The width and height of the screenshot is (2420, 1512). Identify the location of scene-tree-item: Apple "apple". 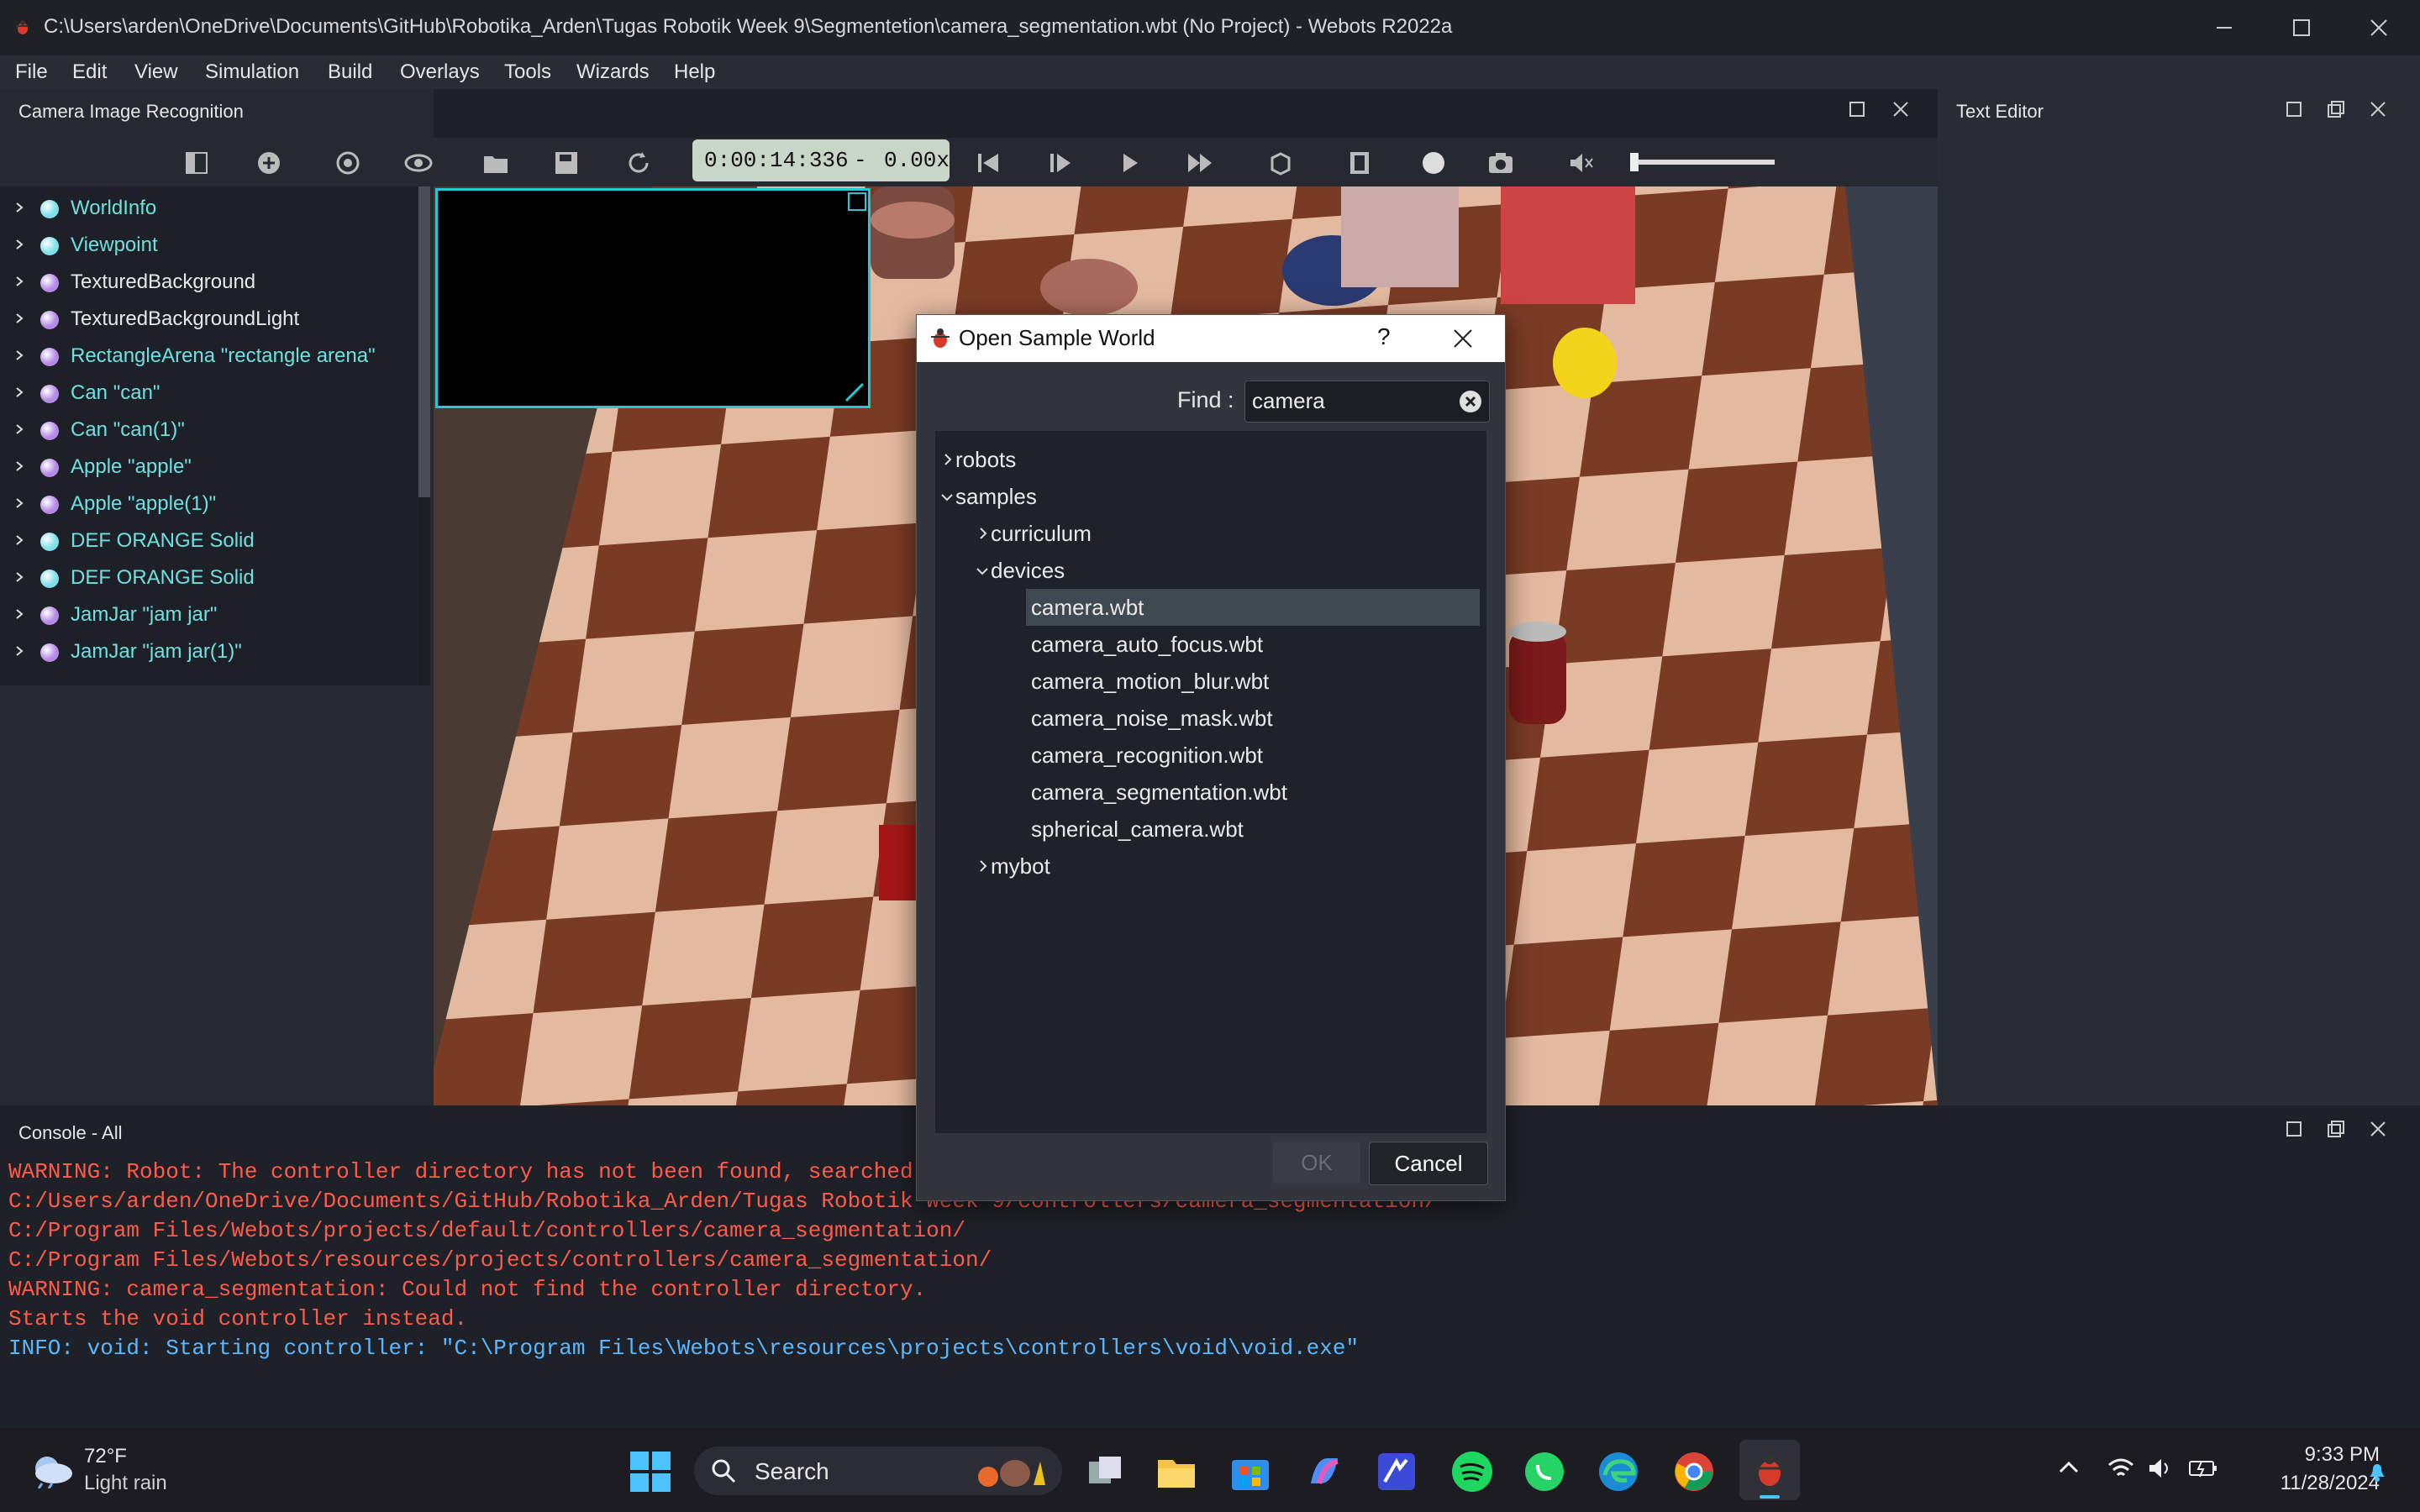
(209, 467).